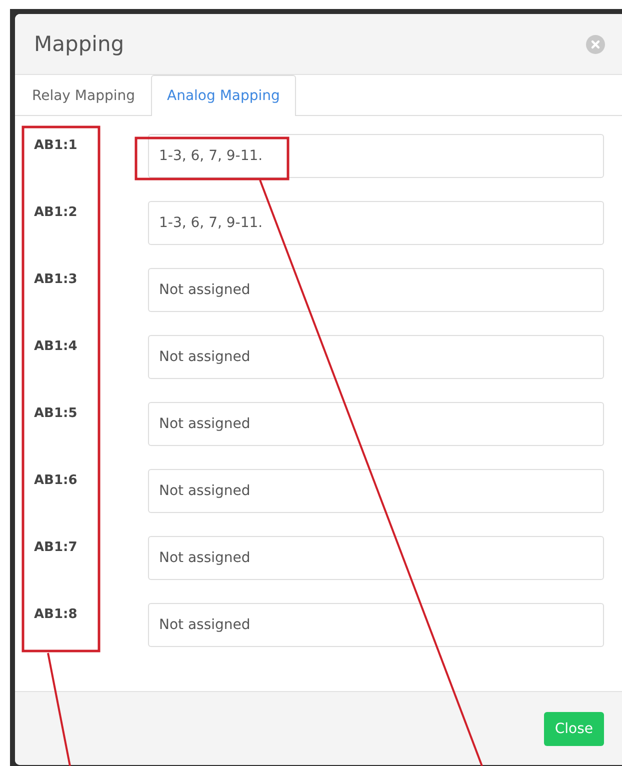 The image size is (622, 766). Describe the element at coordinates (595, 44) in the screenshot. I see `close-icon` at that location.